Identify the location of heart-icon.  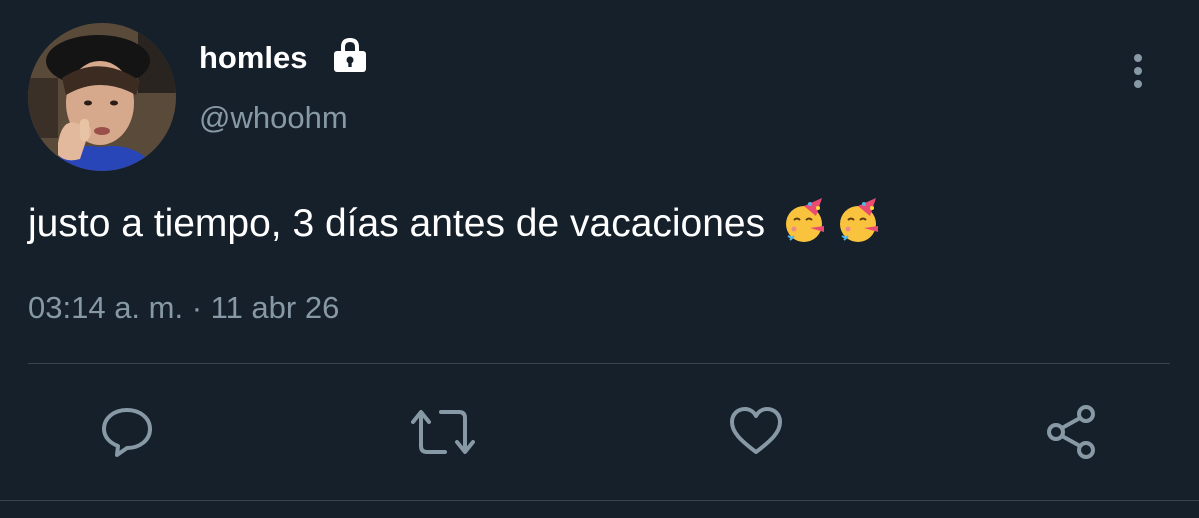
(756, 430).